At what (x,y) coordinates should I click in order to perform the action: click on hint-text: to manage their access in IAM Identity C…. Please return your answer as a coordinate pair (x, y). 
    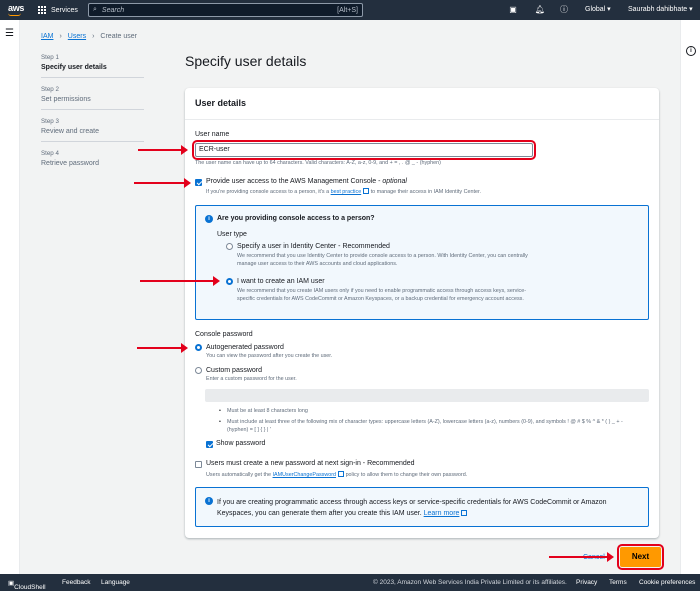
    Looking at the image, I should click on (425, 192).